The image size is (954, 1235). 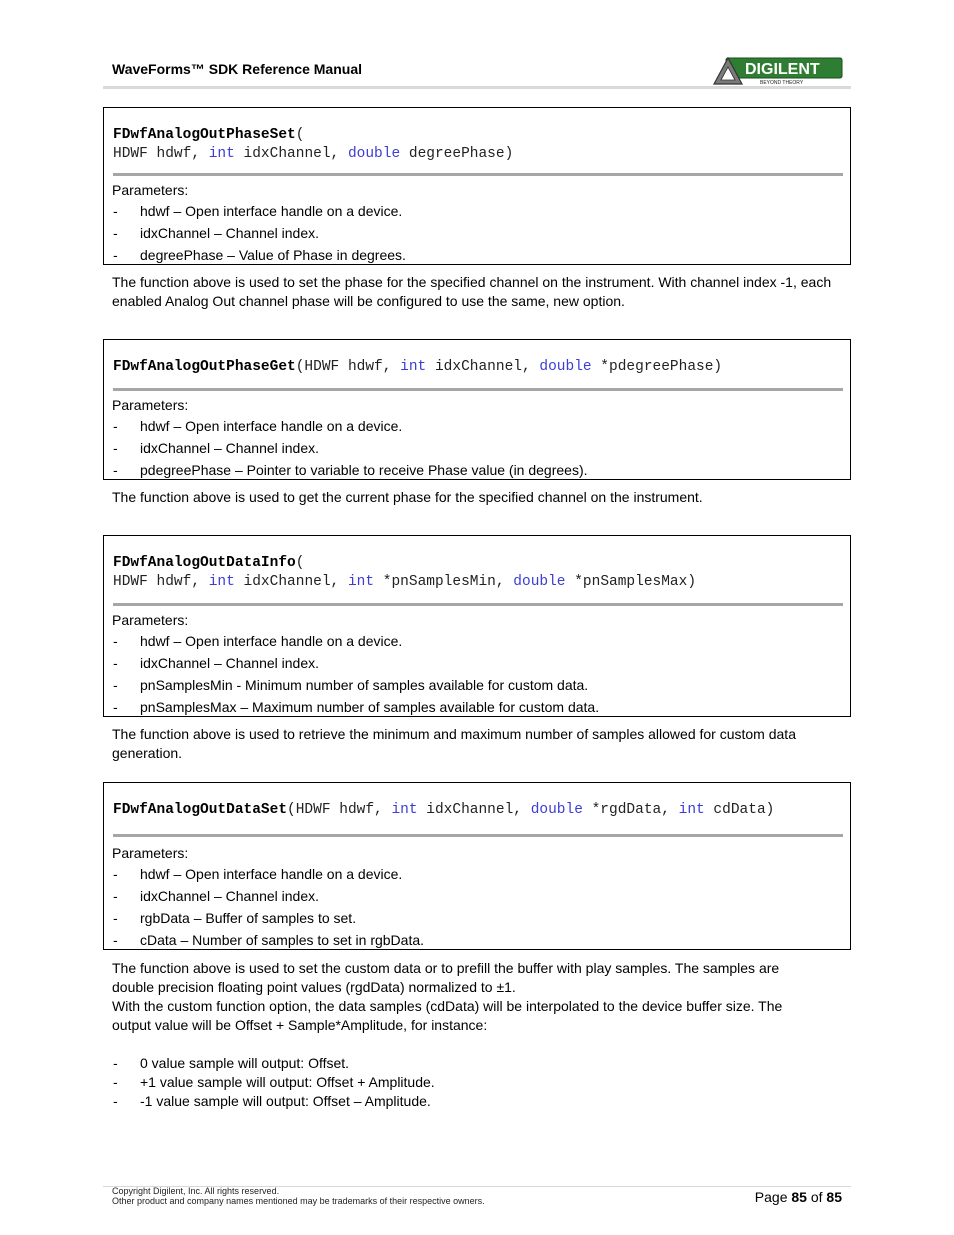 I want to click on list-item: 0 value sample will output: Offset., so click(x=273, y=1063).